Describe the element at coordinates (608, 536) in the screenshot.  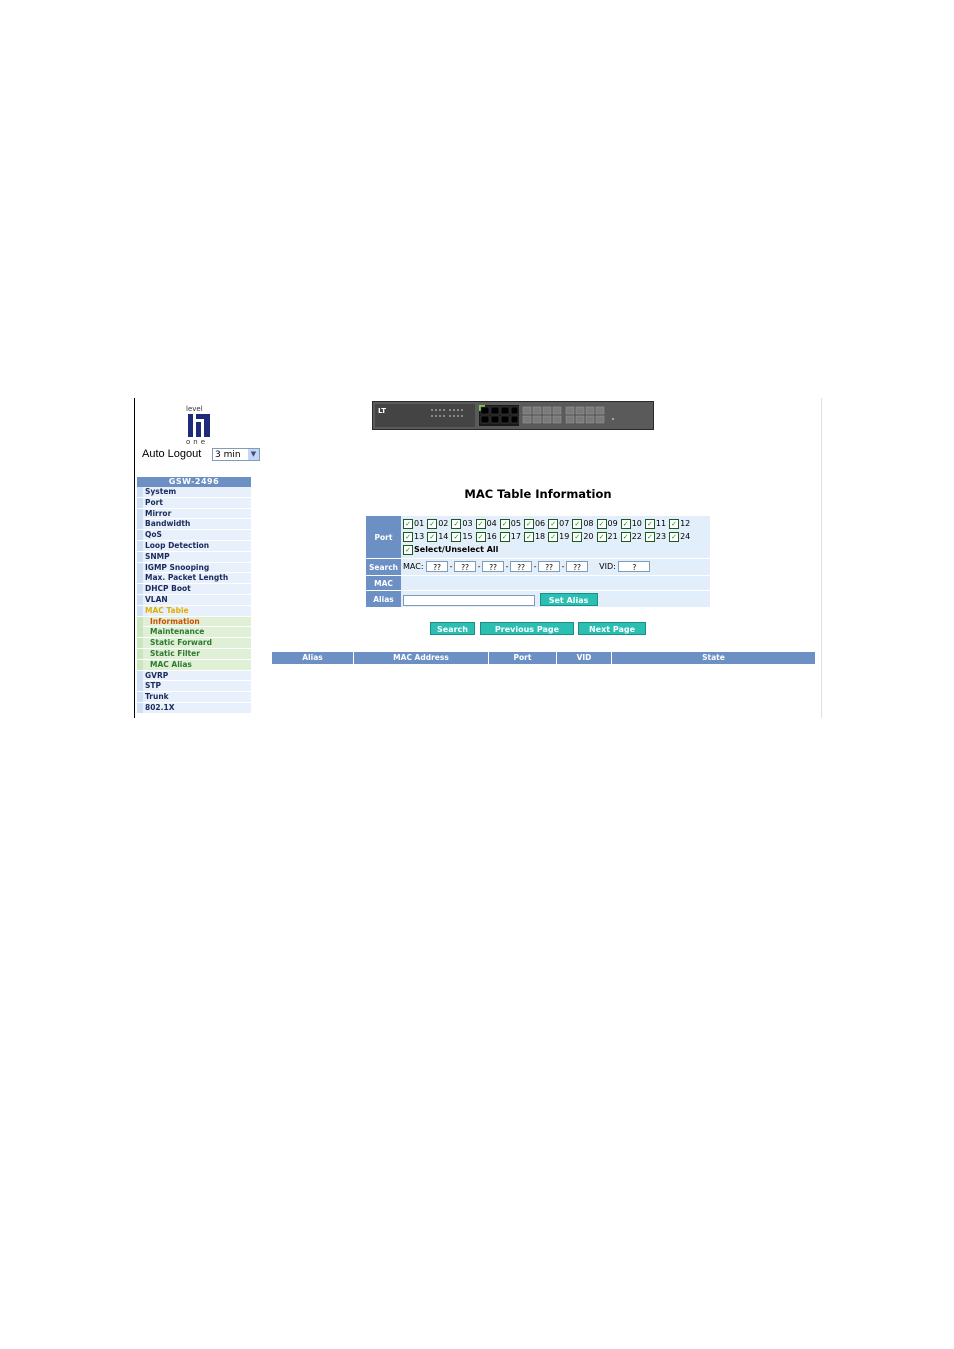
I see `port-option: ✓ 21` at that location.